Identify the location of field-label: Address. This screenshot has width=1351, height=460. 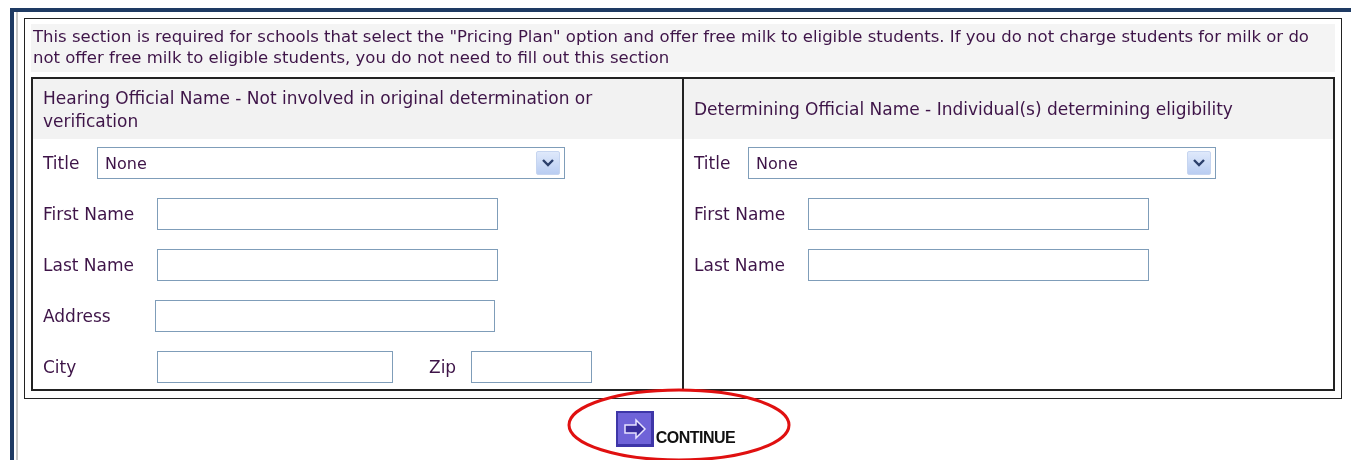
(77, 316).